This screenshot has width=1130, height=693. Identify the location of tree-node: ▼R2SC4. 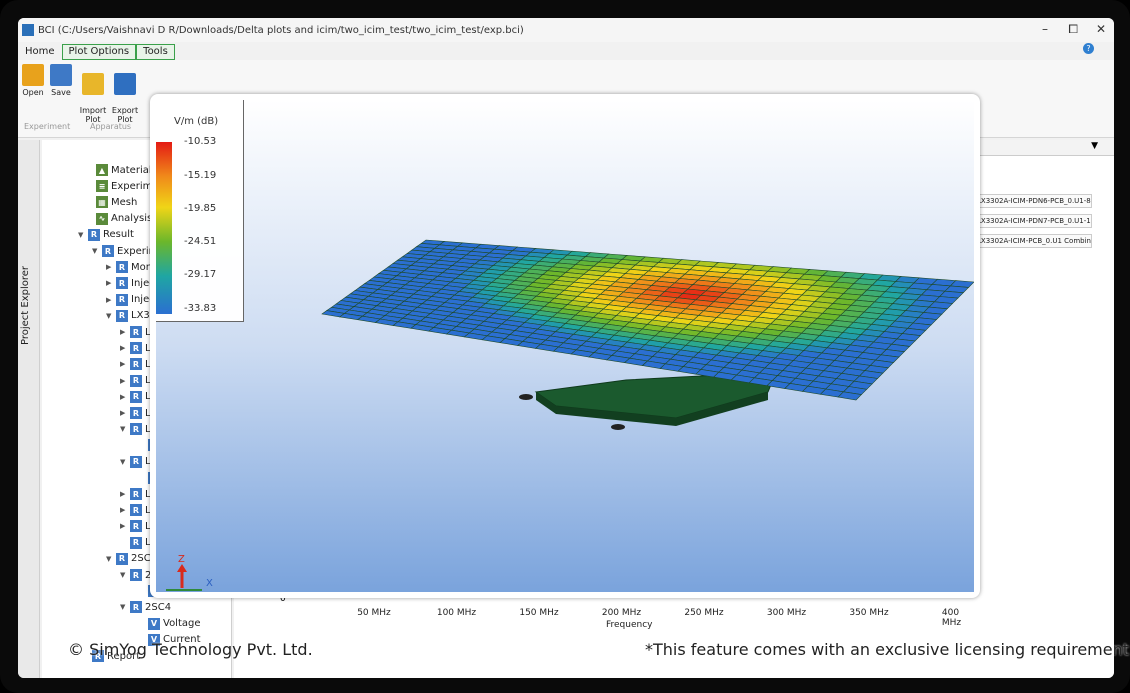
(145, 607).